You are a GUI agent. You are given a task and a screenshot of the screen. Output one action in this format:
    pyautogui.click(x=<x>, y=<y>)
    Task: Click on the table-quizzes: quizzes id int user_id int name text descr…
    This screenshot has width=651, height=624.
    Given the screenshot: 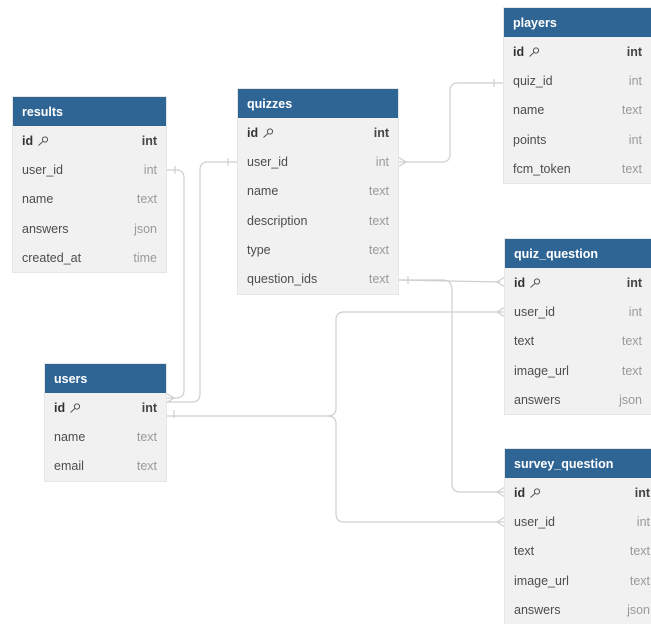 What is the action you would take?
    pyautogui.click(x=318, y=191)
    